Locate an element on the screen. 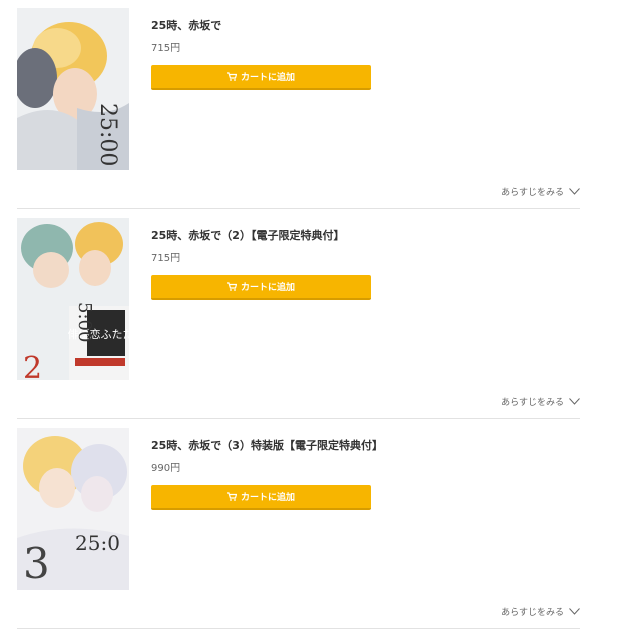 This screenshot has width=644, height=637. book-cover: 3 25:0 is located at coordinates (73, 509).